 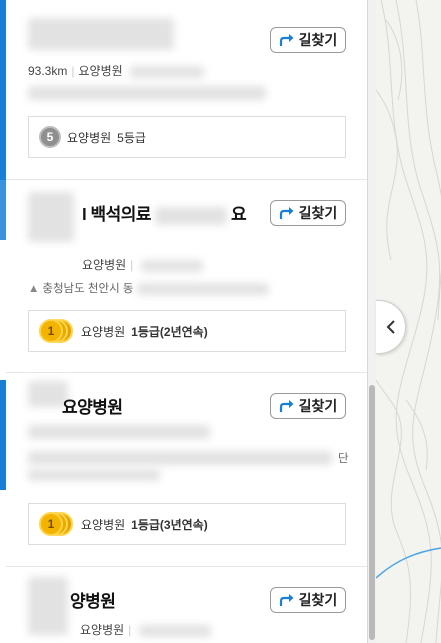 I want to click on address: ▲ 충청남도 천안시 동, so click(x=148, y=288).